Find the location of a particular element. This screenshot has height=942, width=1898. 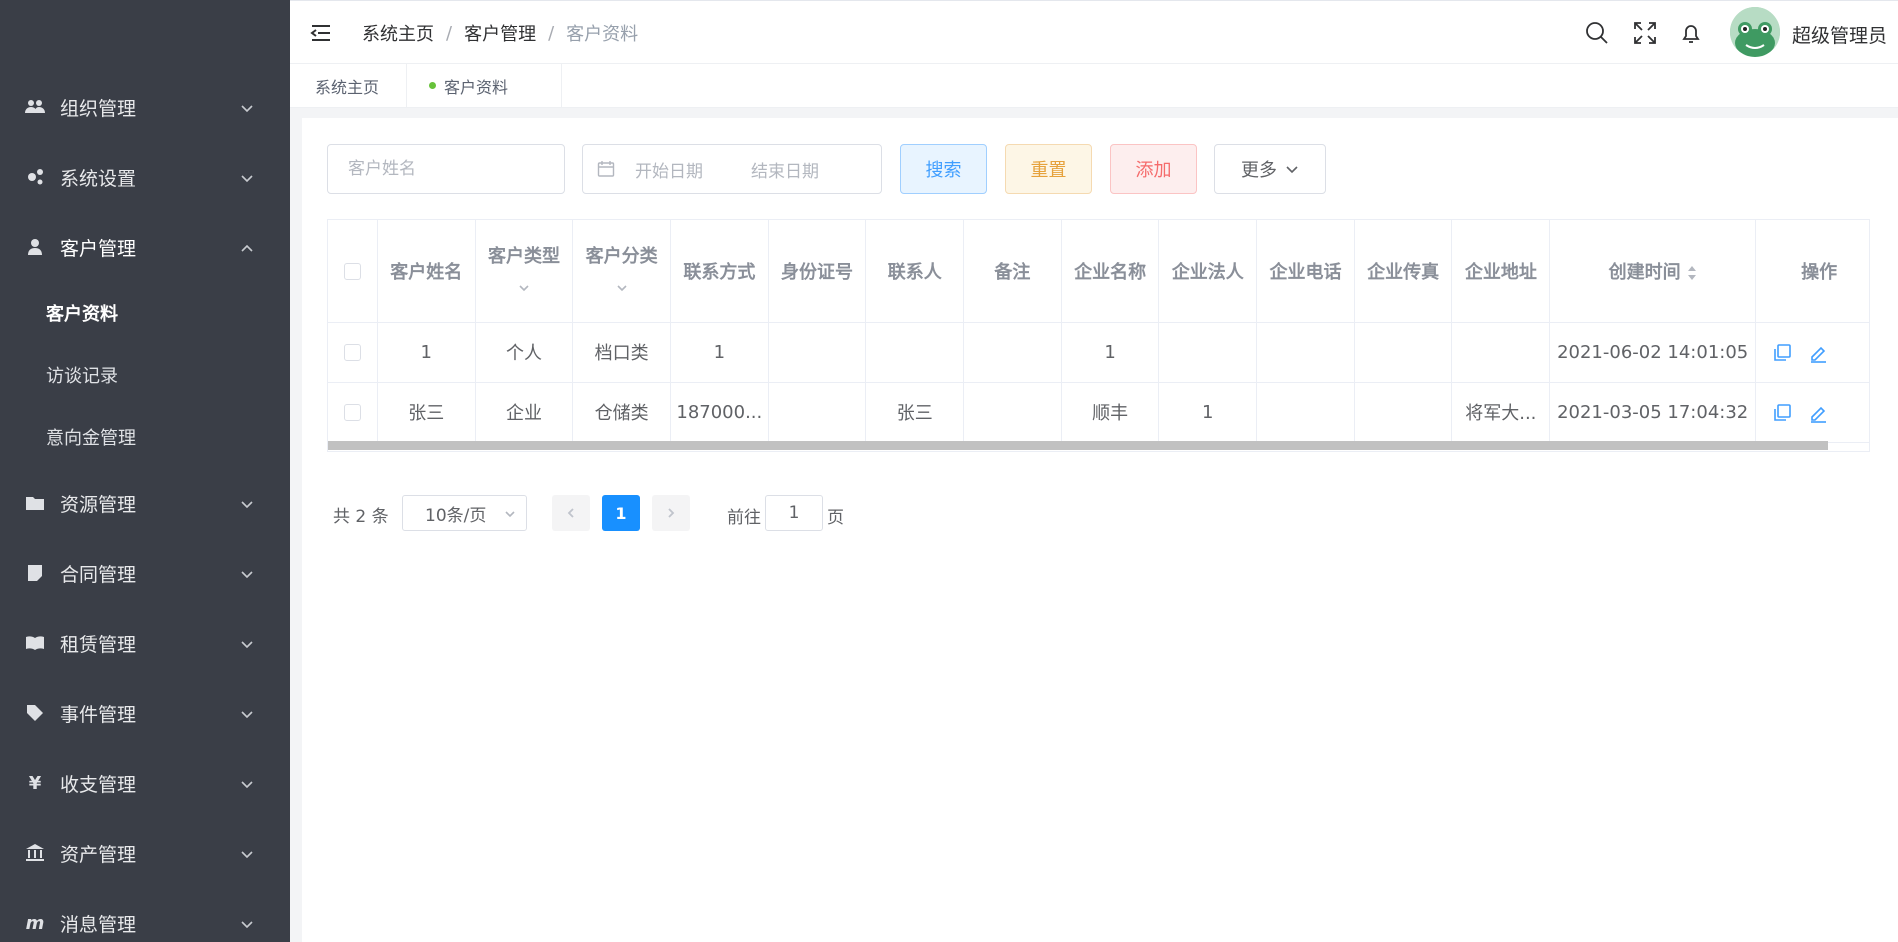

select-all-cell is located at coordinates (353, 271).